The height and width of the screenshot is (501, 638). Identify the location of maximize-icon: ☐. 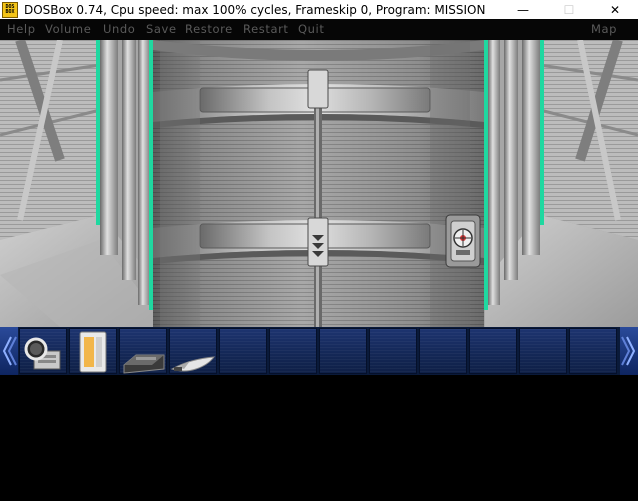
(569, 9).